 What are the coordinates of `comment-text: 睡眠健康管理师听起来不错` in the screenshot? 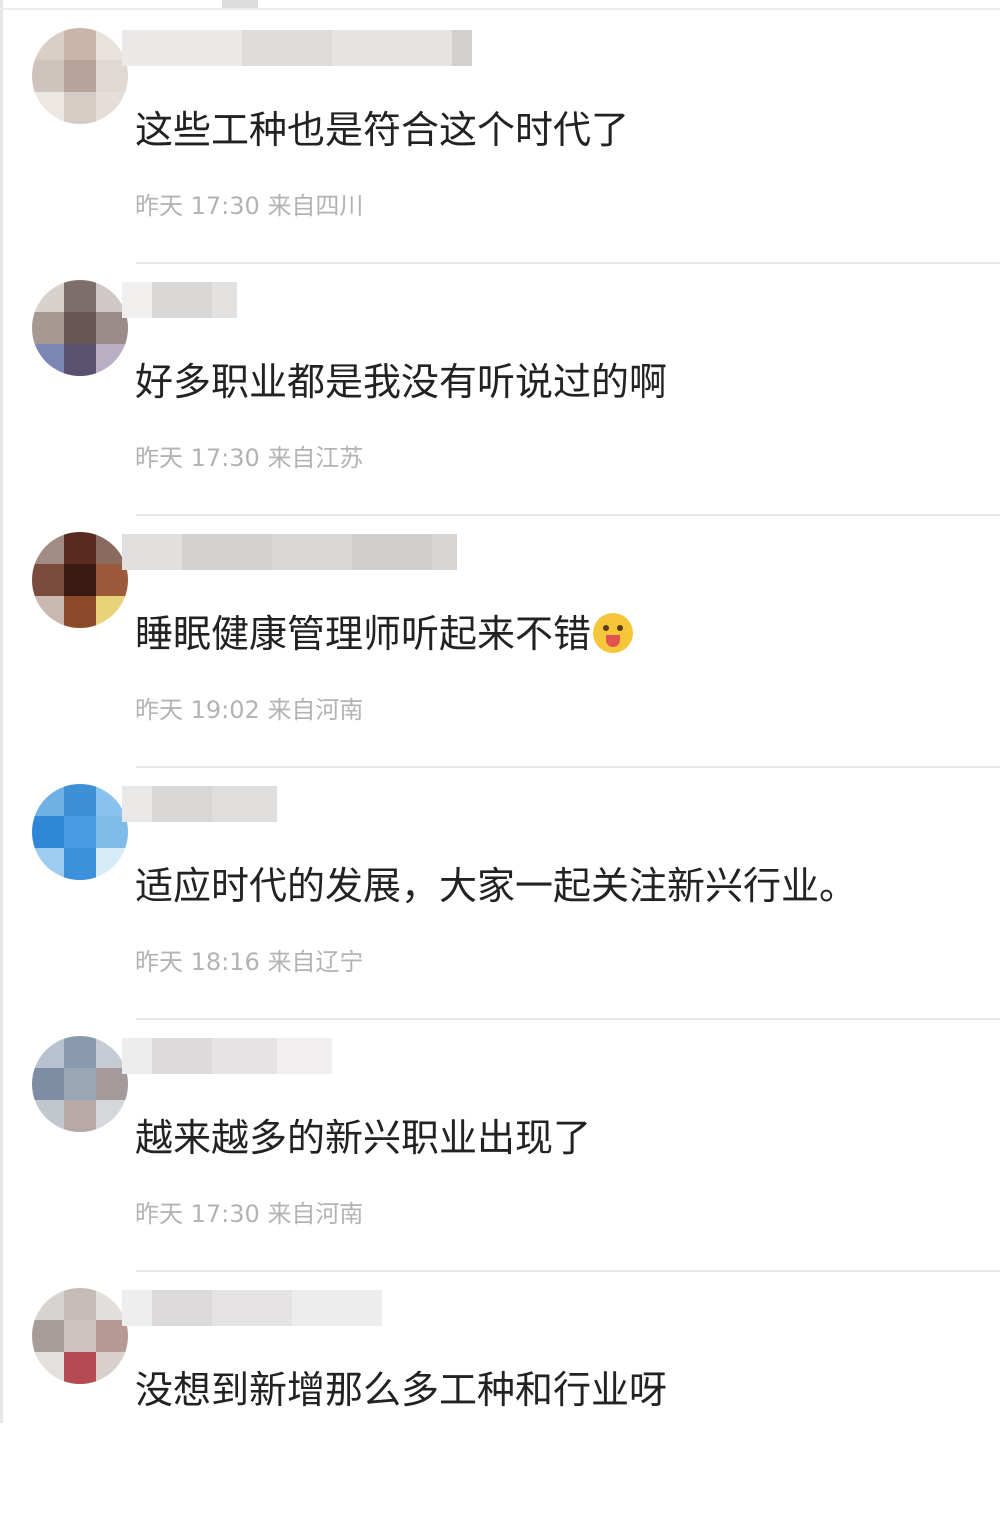 It's located at (384, 634).